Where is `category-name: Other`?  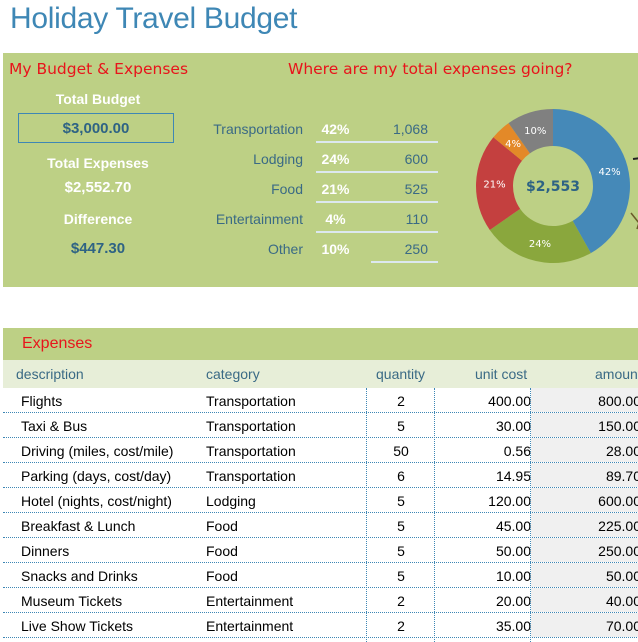 category-name: Other is located at coordinates (285, 249).